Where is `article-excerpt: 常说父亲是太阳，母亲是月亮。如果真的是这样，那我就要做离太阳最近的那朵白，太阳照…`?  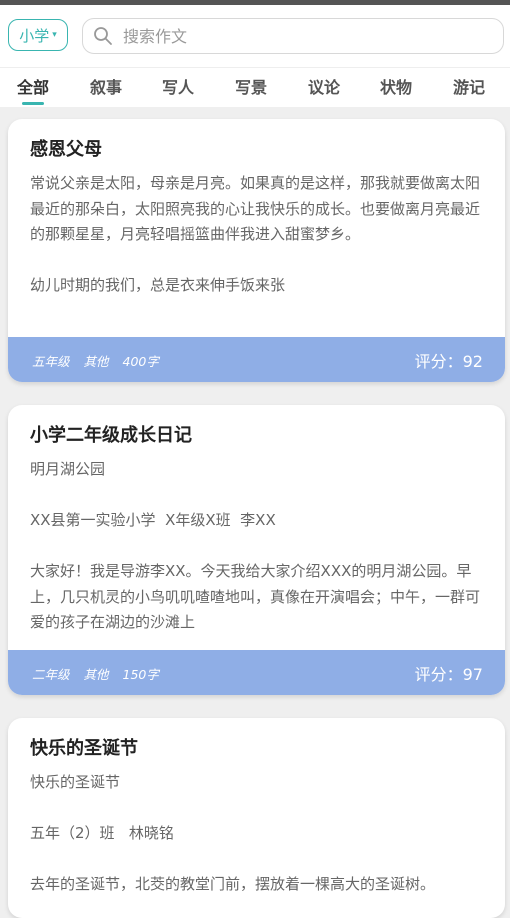 article-excerpt: 常说父亲是太阳，母亲是月亮。如果真的是这样，那我就要做离太阳最近的那朵白，太阳照… is located at coordinates (255, 234).